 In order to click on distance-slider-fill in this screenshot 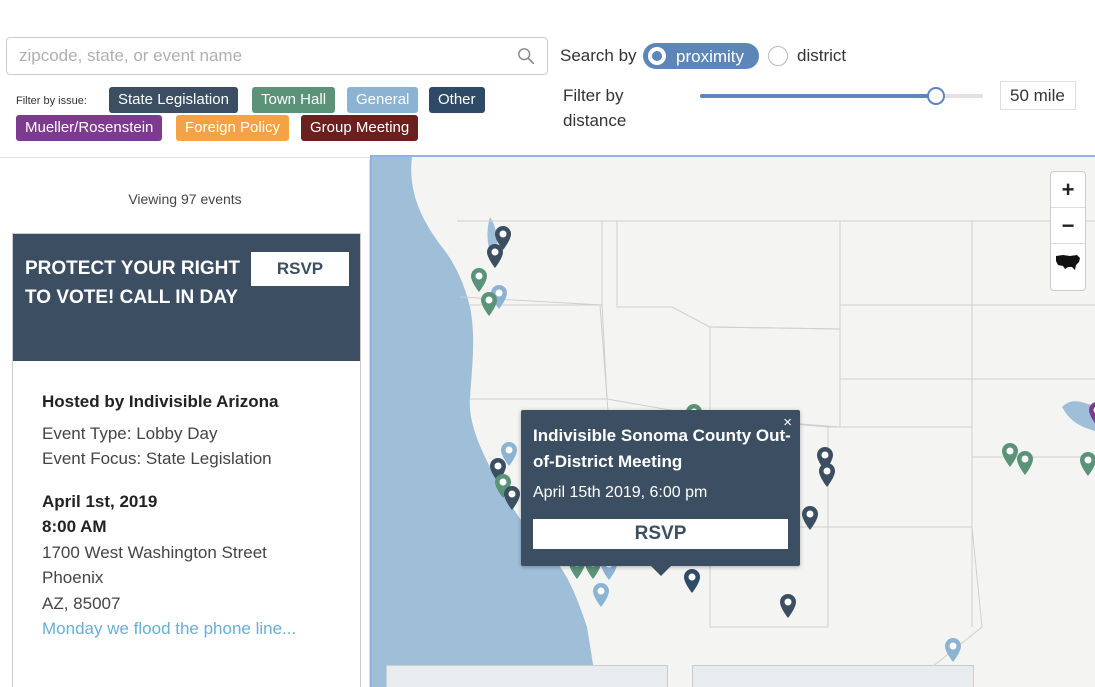, I will do `click(818, 96)`.